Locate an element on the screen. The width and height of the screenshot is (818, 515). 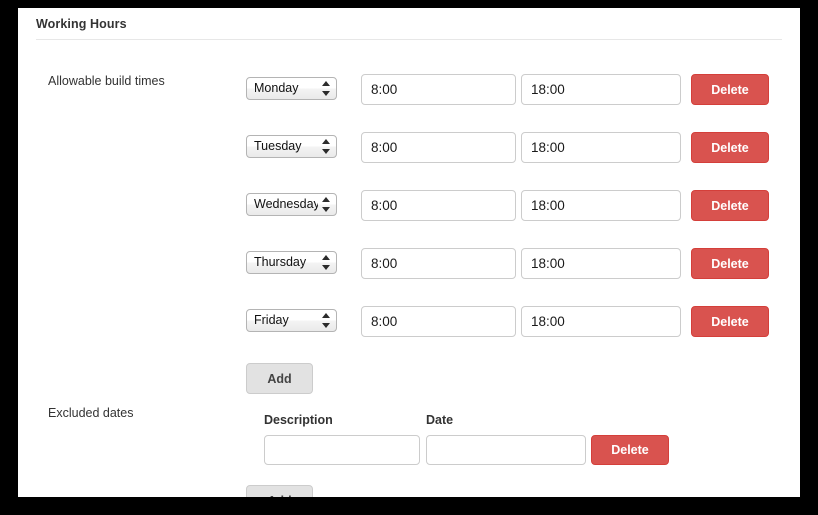
delete-excluded-date-button: Delete is located at coordinates (630, 450).